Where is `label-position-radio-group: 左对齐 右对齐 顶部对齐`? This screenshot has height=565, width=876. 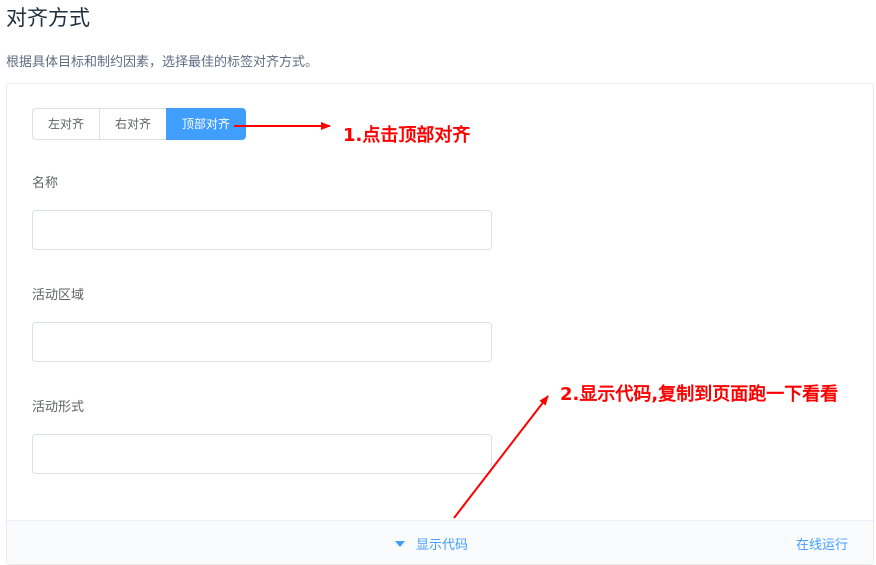 label-position-radio-group: 左对齐 右对齐 顶部对齐 is located at coordinates (139, 124).